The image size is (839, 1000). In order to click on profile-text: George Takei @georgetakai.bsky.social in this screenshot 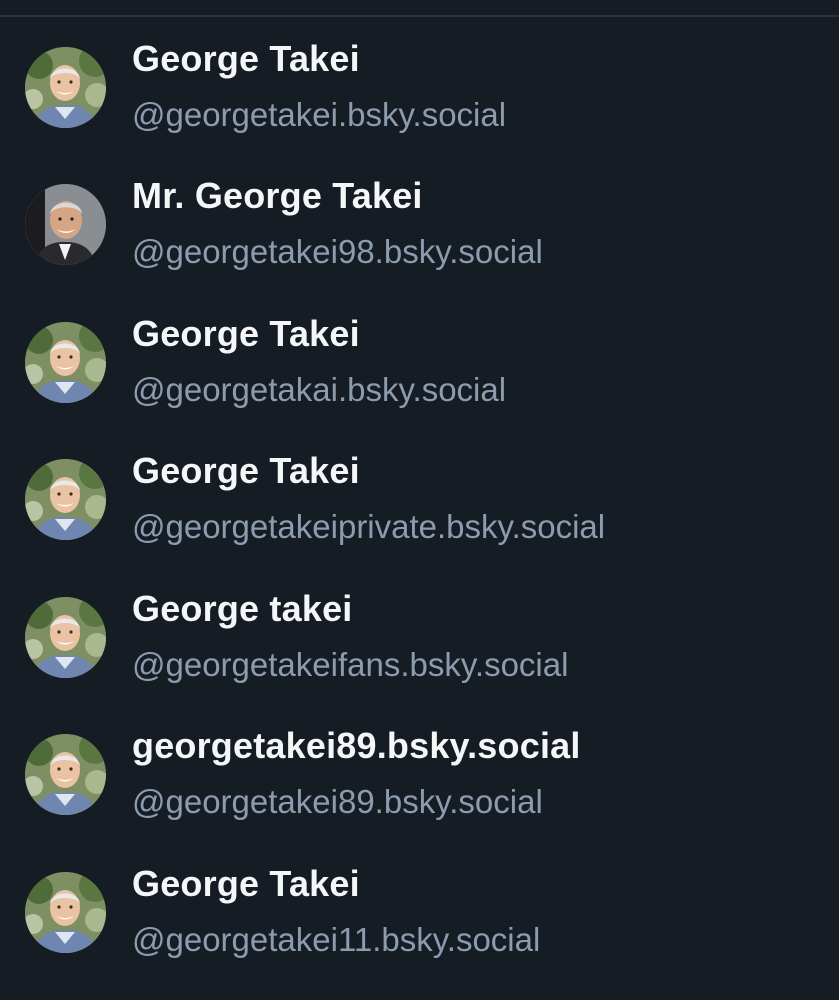, I will do `click(475, 362)`.